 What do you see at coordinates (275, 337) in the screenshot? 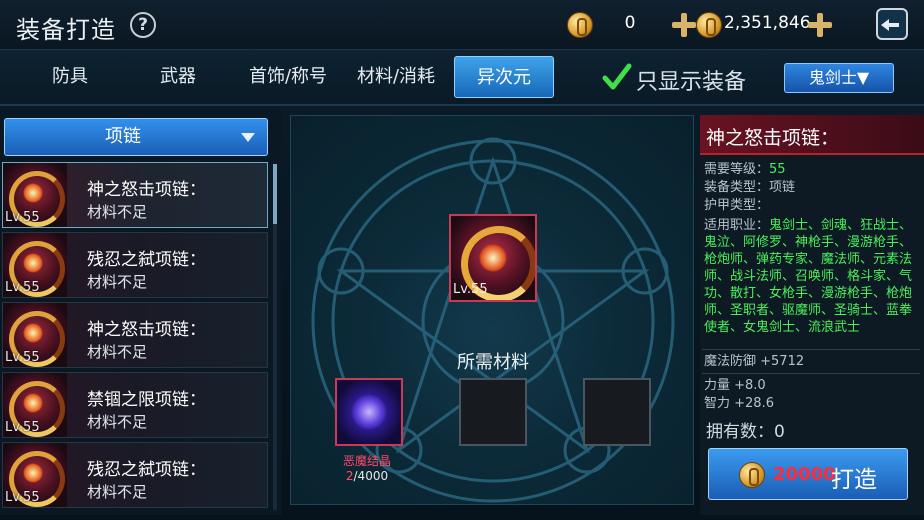
I see `list-scrollbar` at bounding box center [275, 337].